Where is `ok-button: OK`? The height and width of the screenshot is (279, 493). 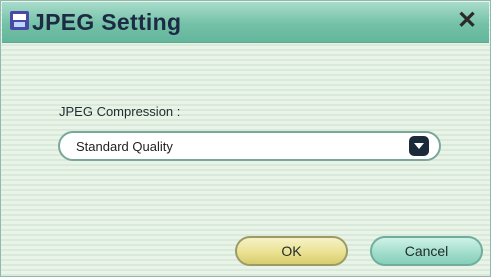 ok-button: OK is located at coordinates (291, 251).